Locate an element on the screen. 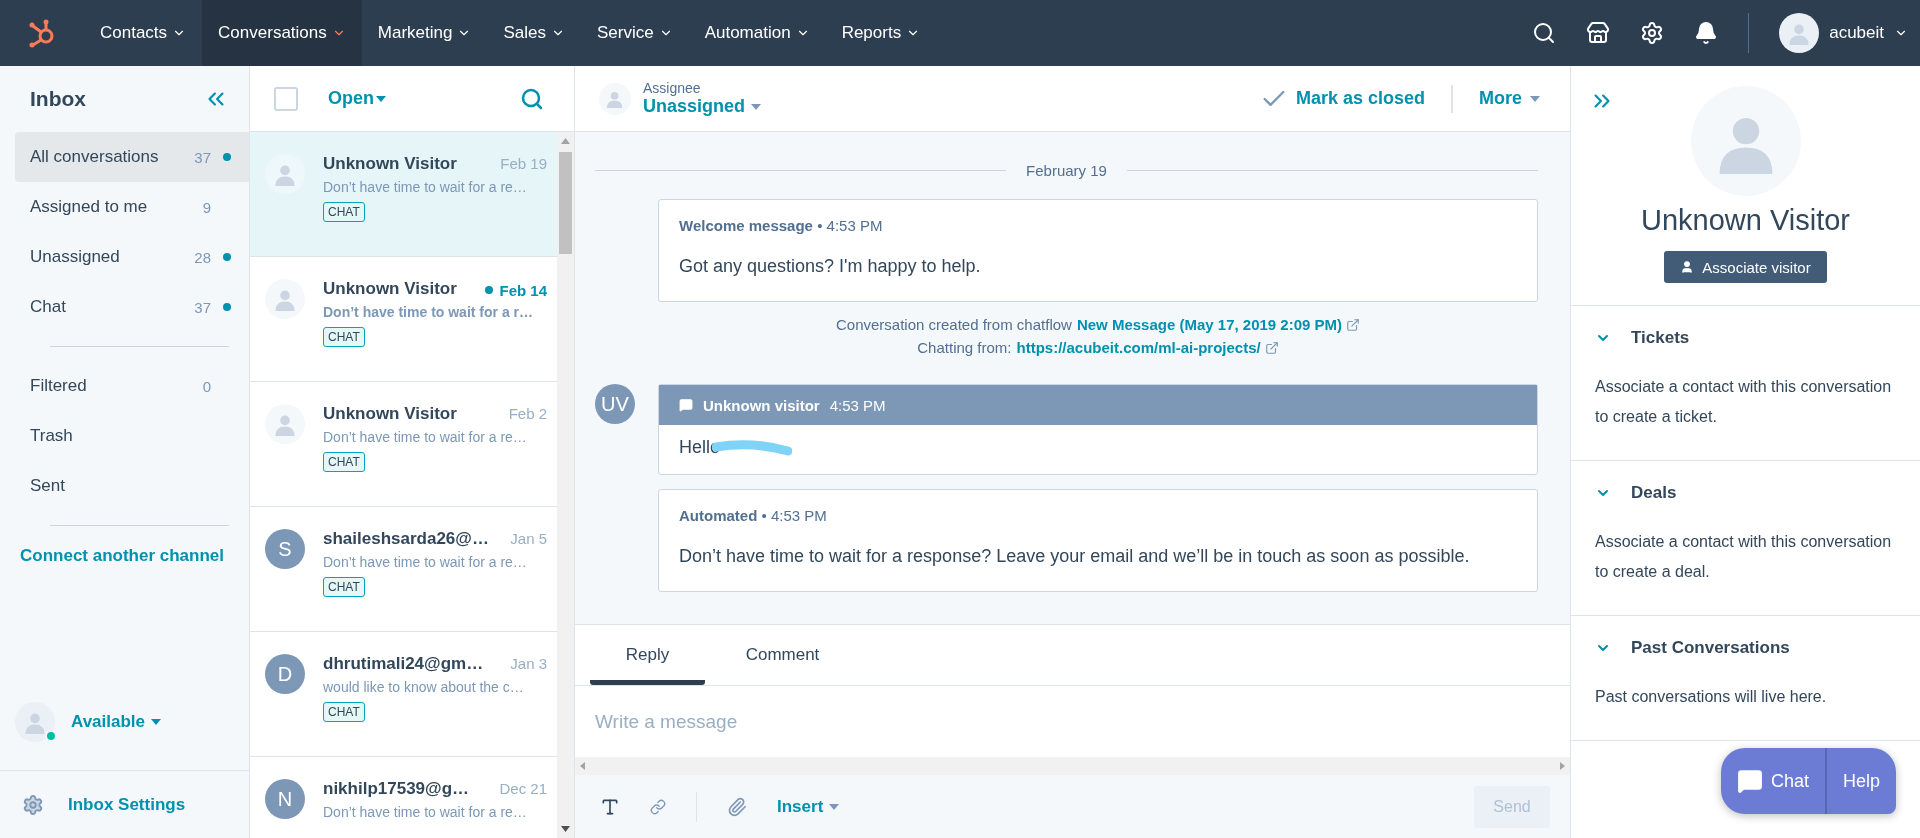 The width and height of the screenshot is (1920, 838). chat-button: Chat is located at coordinates (1772, 781).